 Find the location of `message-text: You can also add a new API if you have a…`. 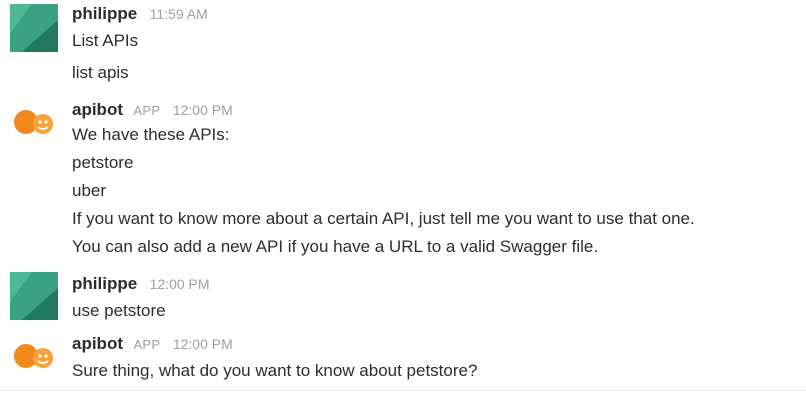

message-text: You can also add a new API if you have a… is located at coordinates (335, 246).